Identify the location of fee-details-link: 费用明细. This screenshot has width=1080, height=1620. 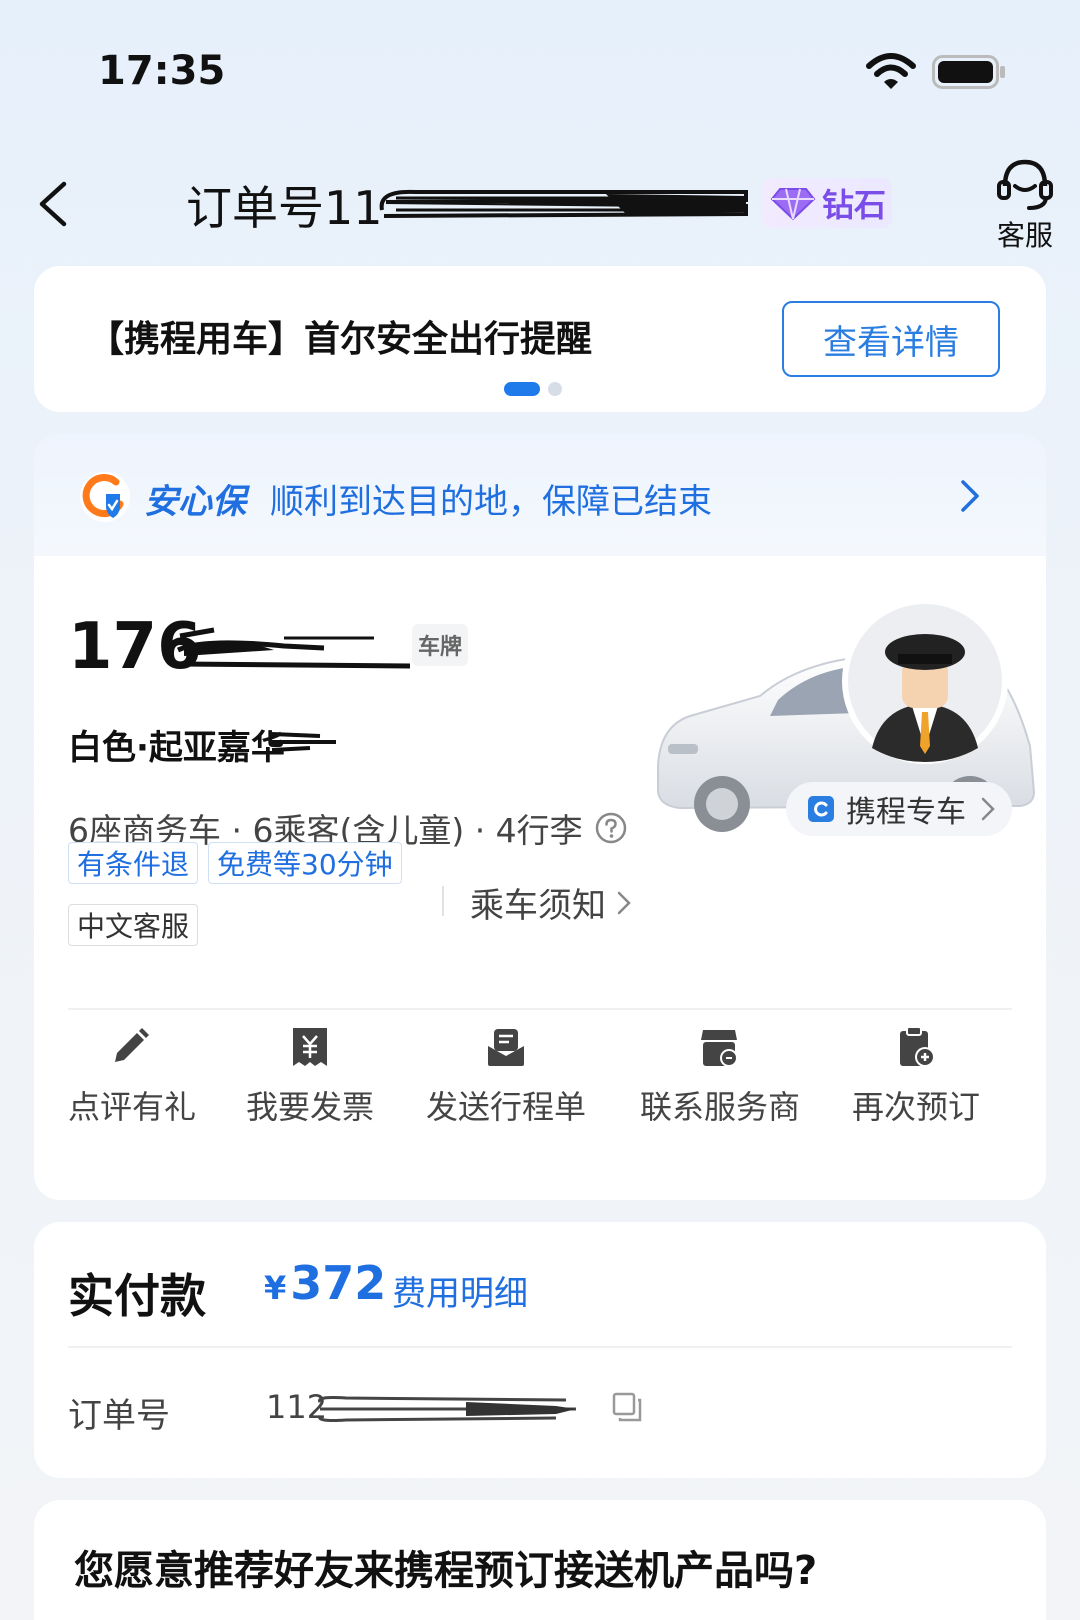
(460, 1290).